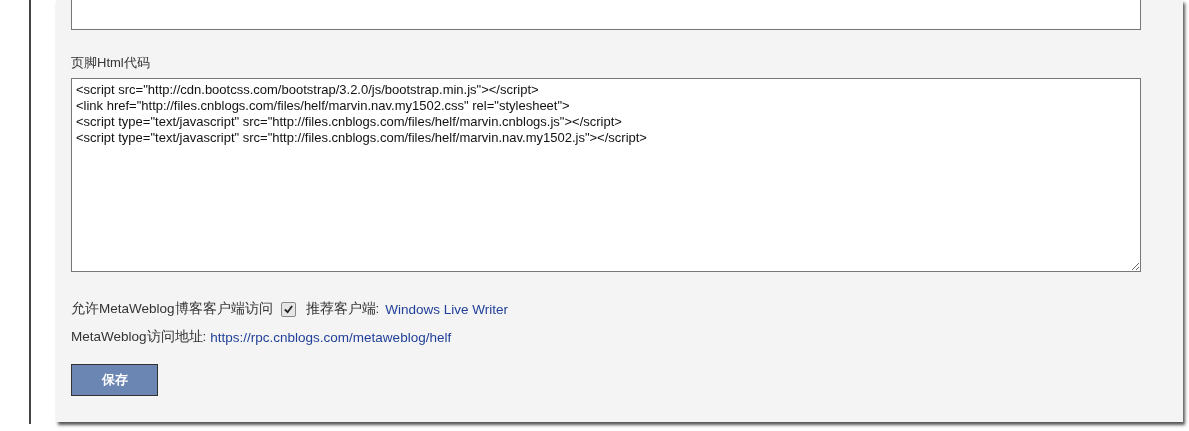  I want to click on check-icon, so click(288, 309).